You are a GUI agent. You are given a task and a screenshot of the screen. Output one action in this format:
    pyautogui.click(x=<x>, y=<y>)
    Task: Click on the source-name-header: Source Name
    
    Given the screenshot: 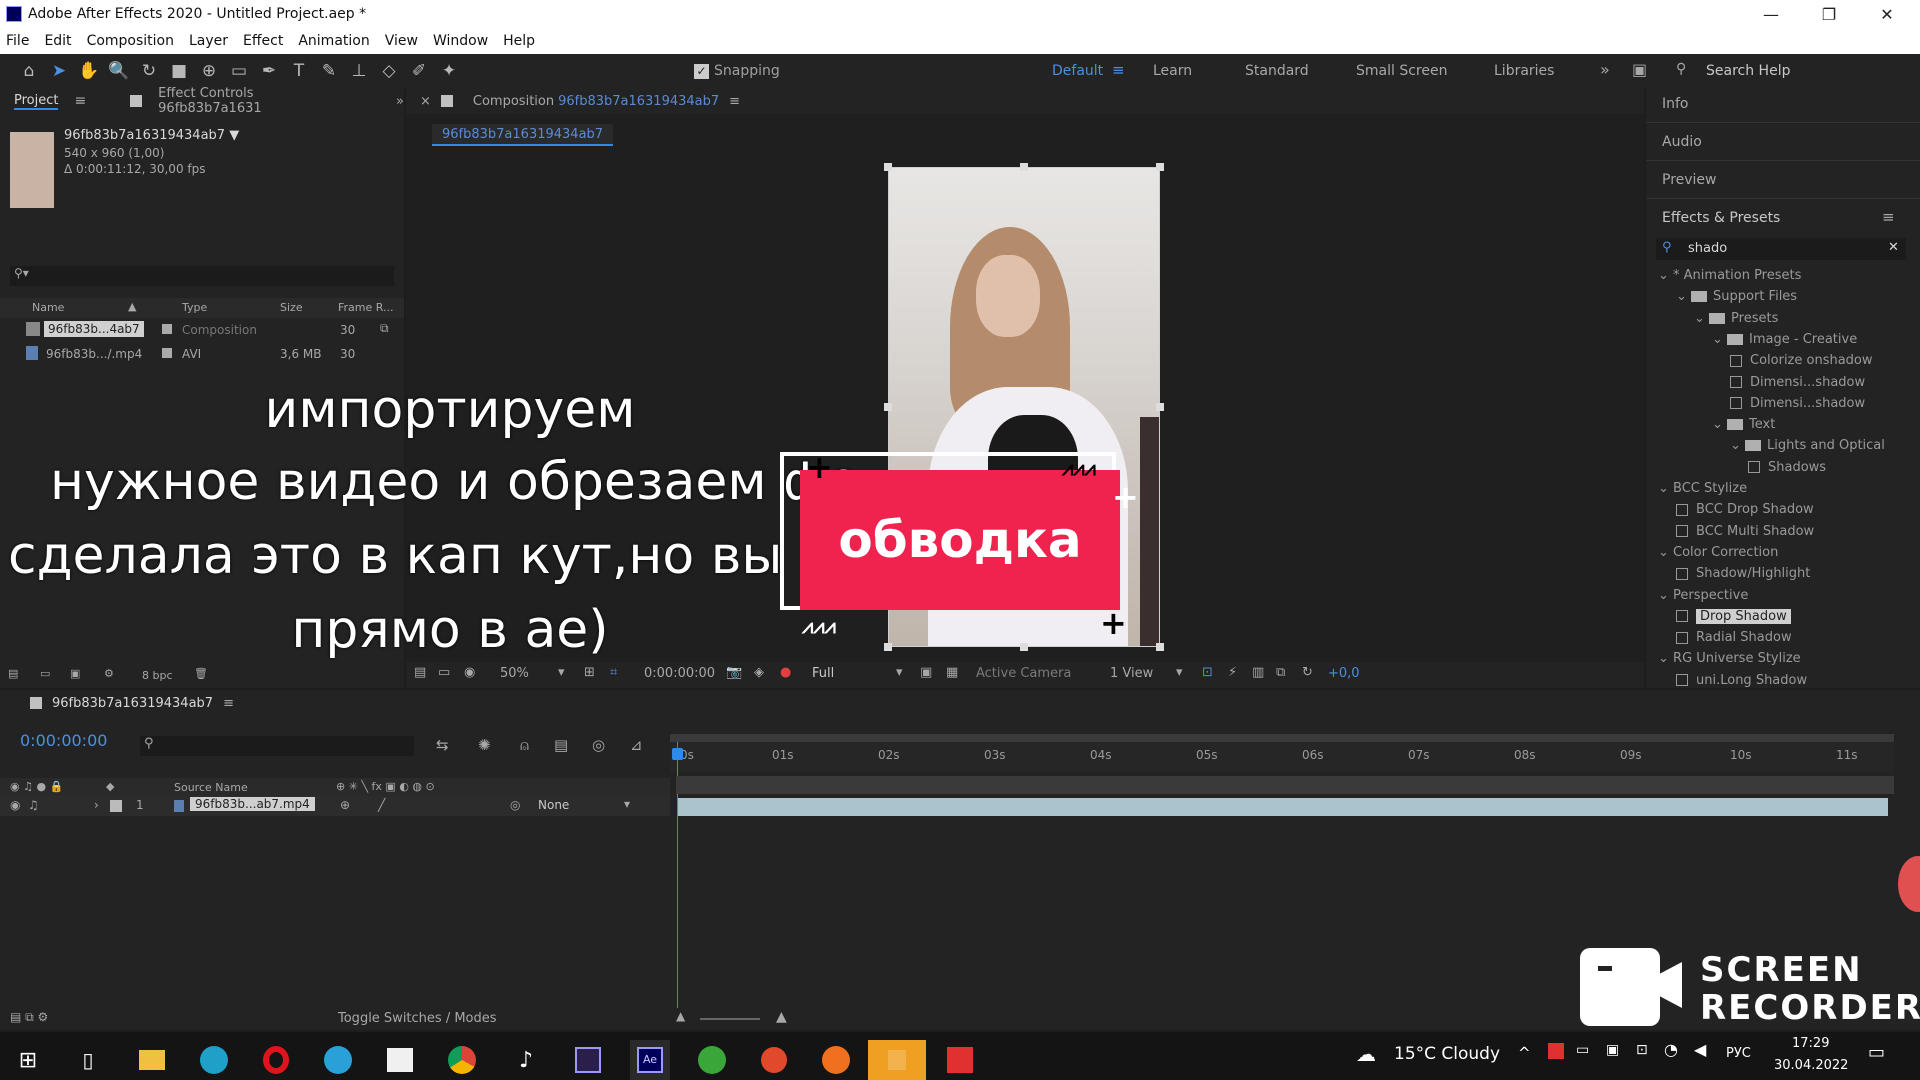 What is the action you would take?
    pyautogui.click(x=211, y=787)
    